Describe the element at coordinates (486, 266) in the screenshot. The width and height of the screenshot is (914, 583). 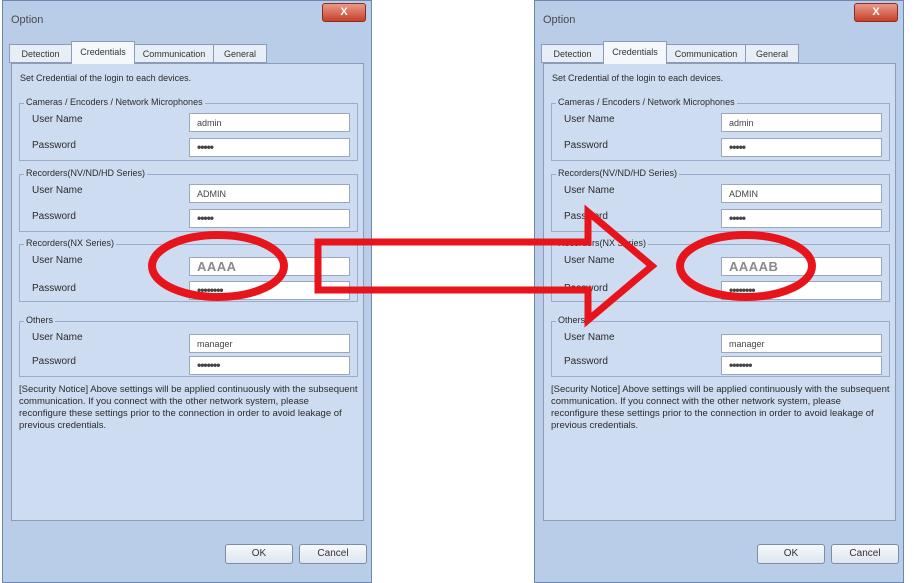
I see `right-arrow-icon` at that location.